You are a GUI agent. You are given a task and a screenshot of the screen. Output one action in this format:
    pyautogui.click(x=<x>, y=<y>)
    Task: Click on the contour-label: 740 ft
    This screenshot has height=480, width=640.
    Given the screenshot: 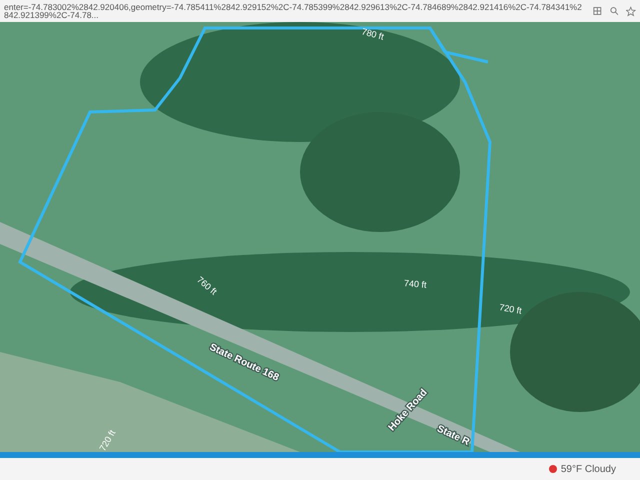 What is the action you would take?
    pyautogui.click(x=415, y=284)
    